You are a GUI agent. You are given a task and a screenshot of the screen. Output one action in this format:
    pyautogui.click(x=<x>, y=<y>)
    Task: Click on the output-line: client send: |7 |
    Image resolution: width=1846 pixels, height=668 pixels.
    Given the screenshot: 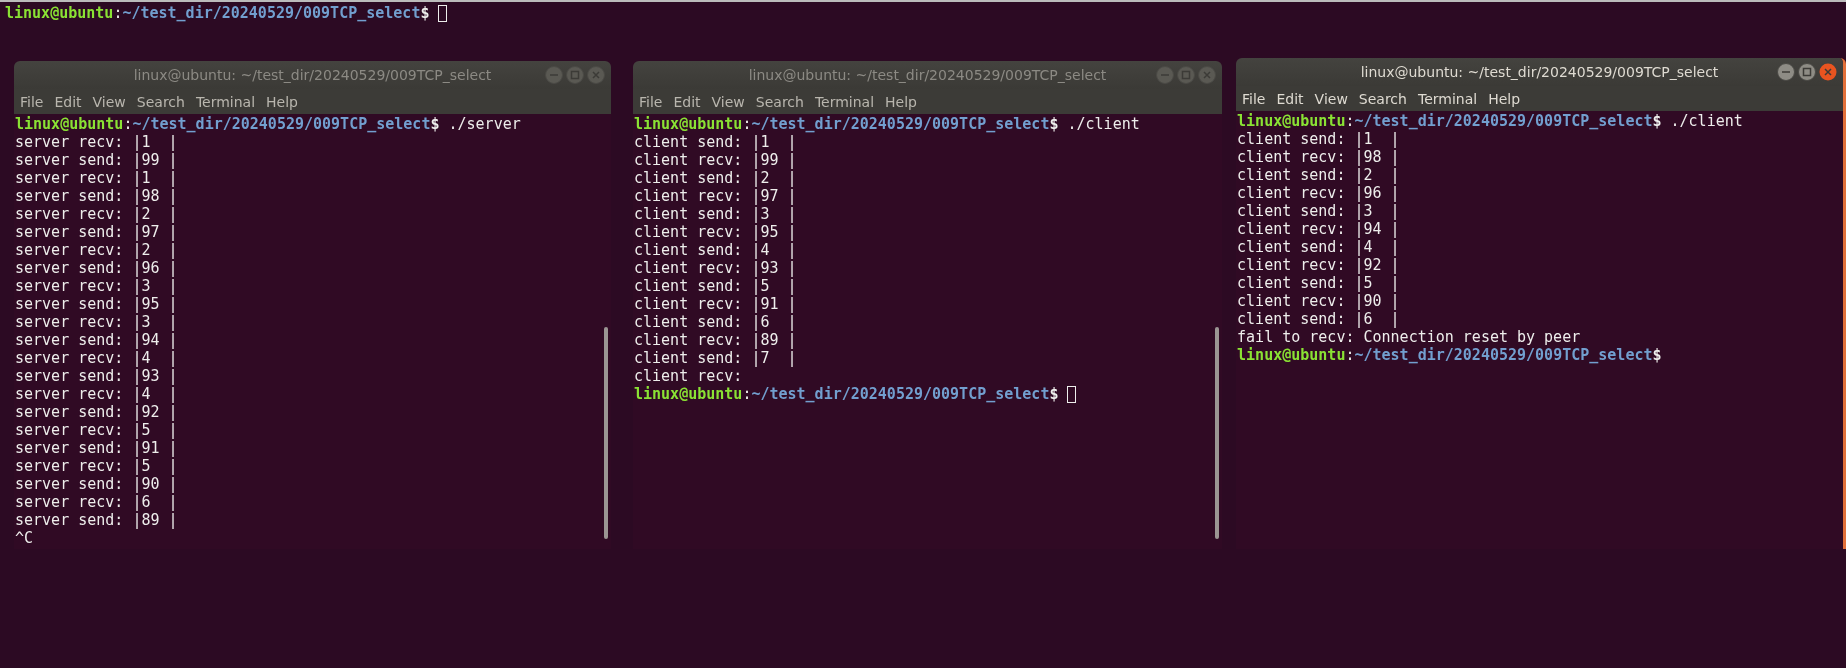 What is the action you would take?
    pyautogui.click(x=715, y=358)
    